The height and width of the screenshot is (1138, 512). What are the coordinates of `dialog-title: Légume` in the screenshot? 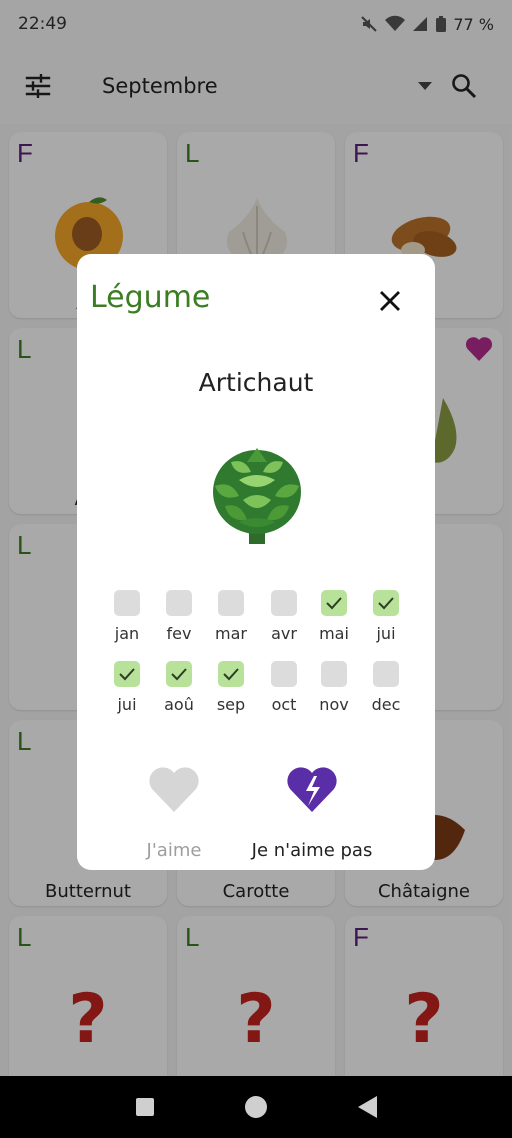 It's located at (150, 297).